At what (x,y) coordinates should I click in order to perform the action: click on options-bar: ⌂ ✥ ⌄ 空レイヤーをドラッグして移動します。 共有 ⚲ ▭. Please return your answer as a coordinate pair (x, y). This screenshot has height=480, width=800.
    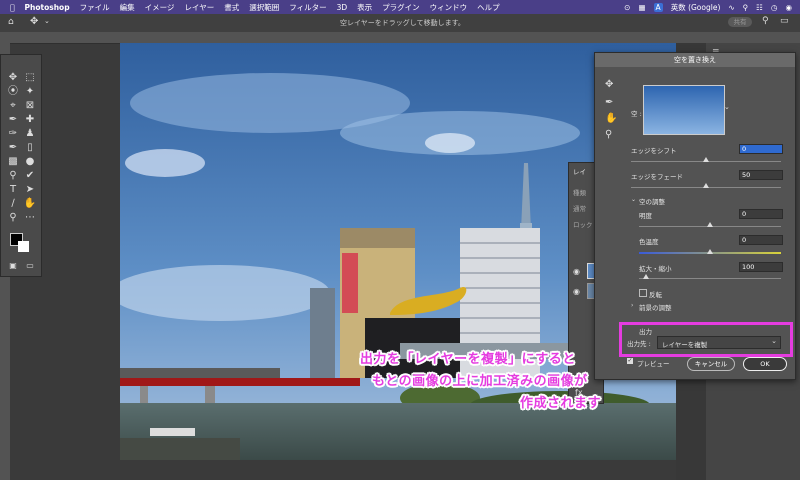
    Looking at the image, I should click on (400, 23).